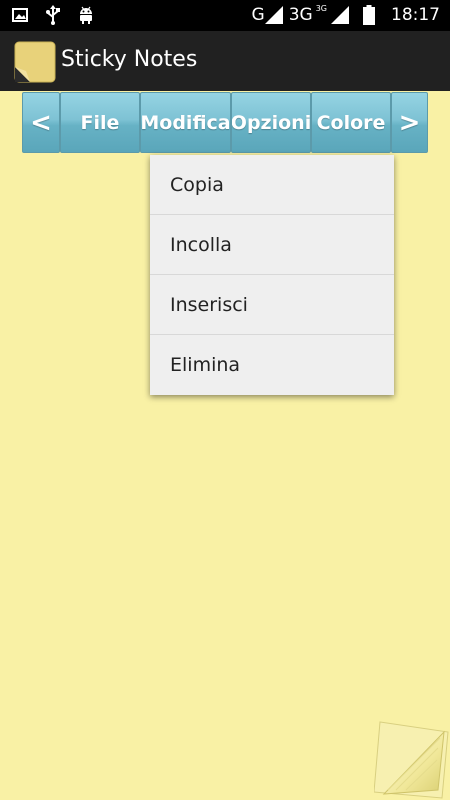  What do you see at coordinates (272, 365) in the screenshot?
I see `menu-item-elimina: Elimina` at bounding box center [272, 365].